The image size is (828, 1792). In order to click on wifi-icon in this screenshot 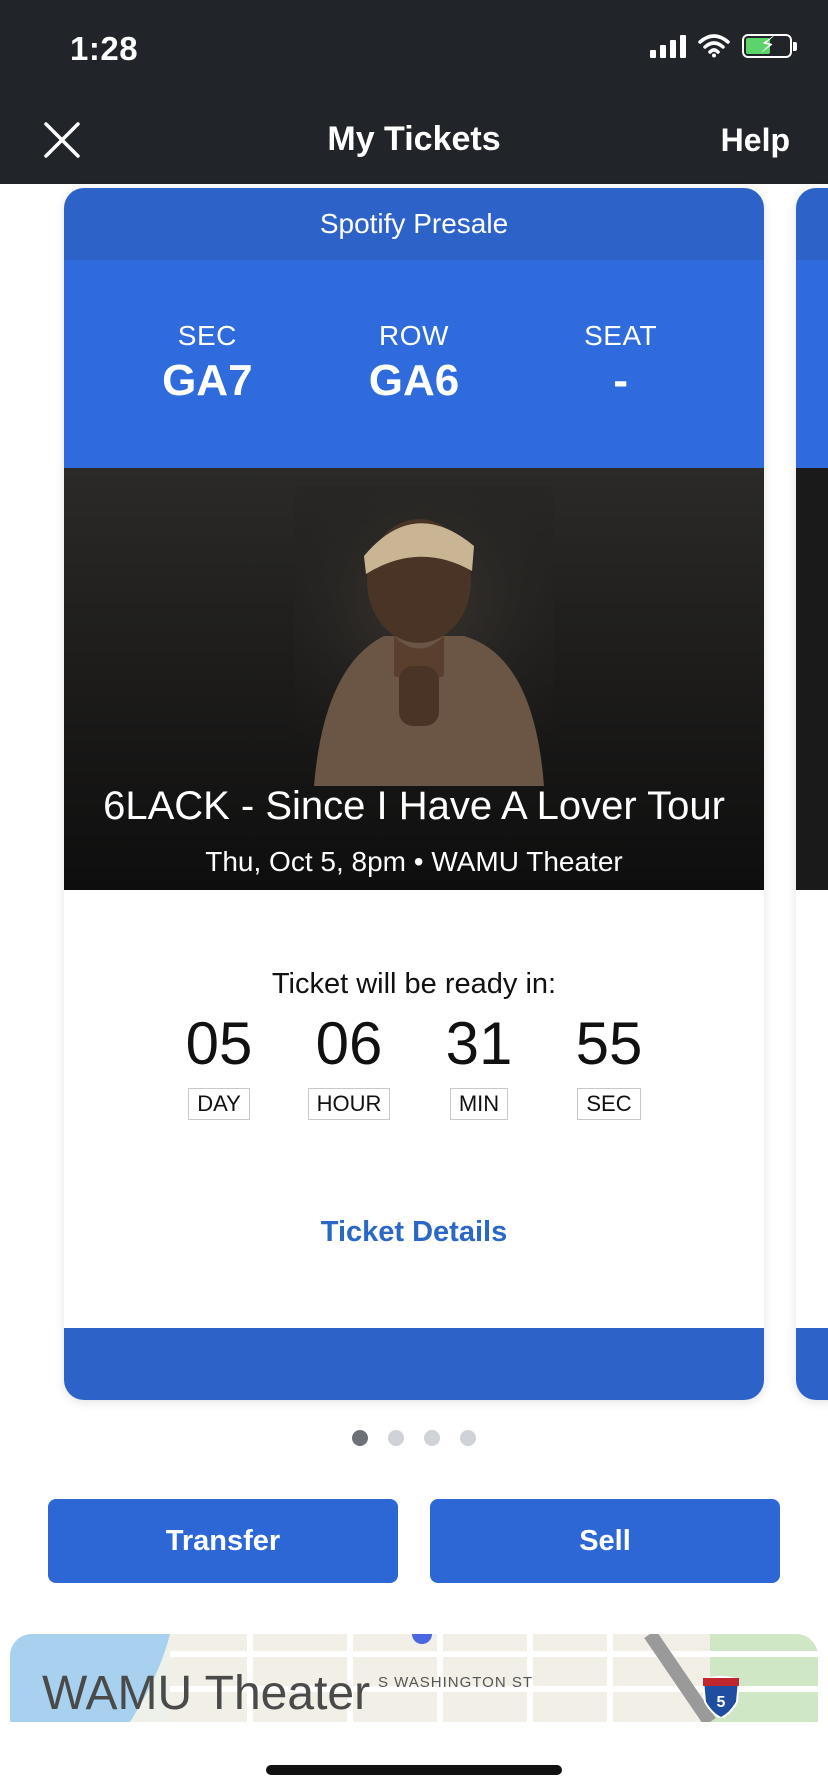, I will do `click(714, 46)`.